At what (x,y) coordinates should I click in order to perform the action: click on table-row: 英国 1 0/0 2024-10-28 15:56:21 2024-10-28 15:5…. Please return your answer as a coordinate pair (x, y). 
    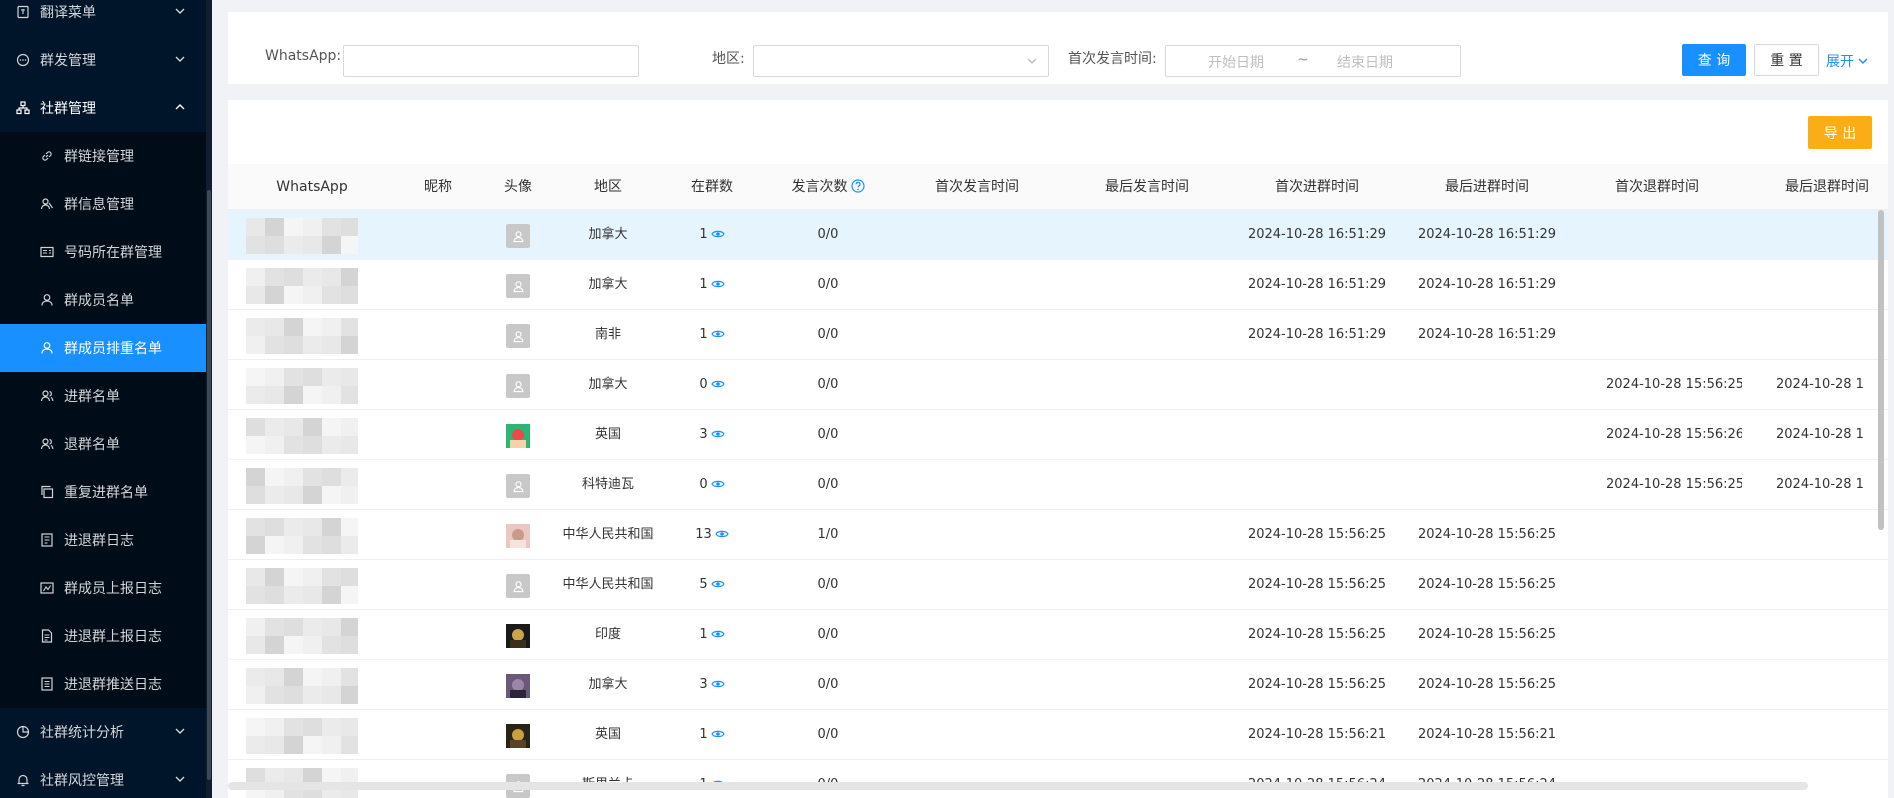
    Looking at the image, I should click on (1058, 735).